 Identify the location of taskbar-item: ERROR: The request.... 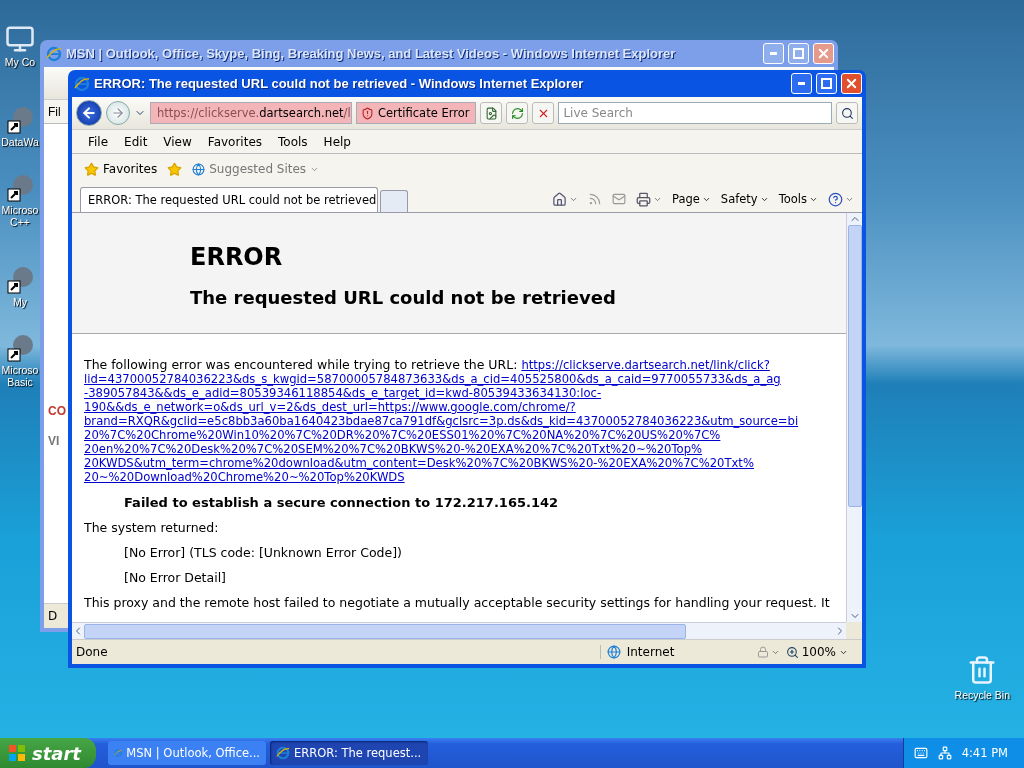
(349, 753).